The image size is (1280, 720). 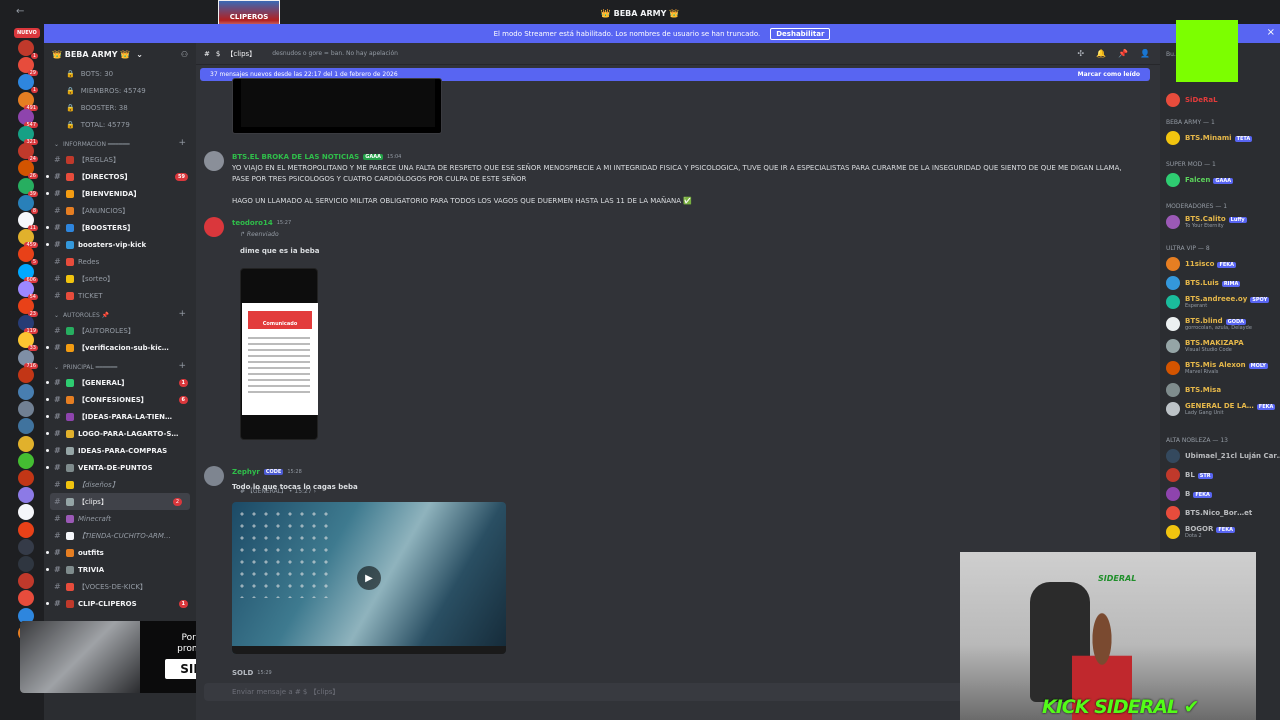 What do you see at coordinates (1209, 513) in the screenshot?
I see `member-item: BTS.Nico_Bor…et` at bounding box center [1209, 513].